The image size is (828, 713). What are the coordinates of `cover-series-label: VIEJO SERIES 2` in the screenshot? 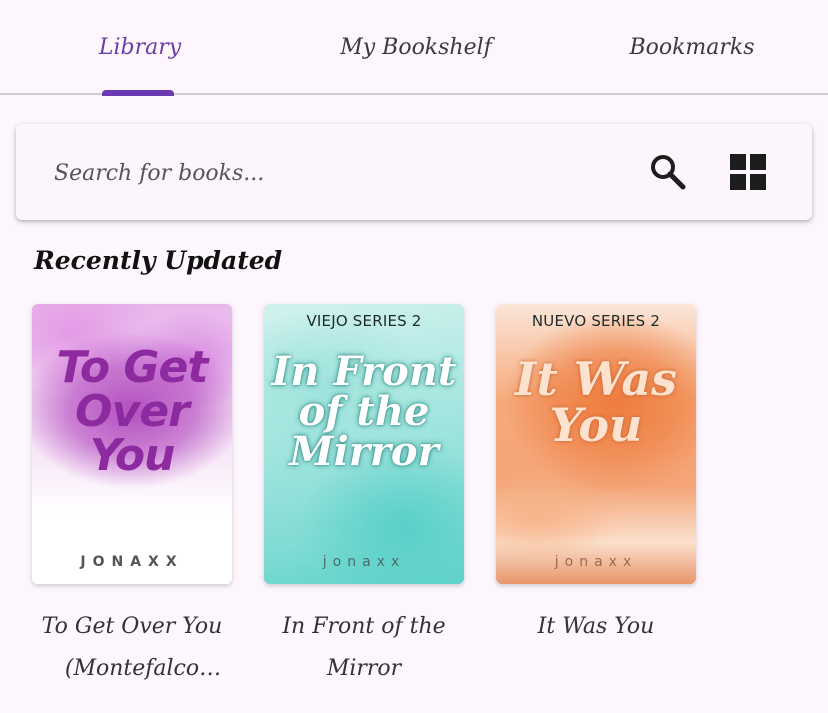 It's located at (364, 321).